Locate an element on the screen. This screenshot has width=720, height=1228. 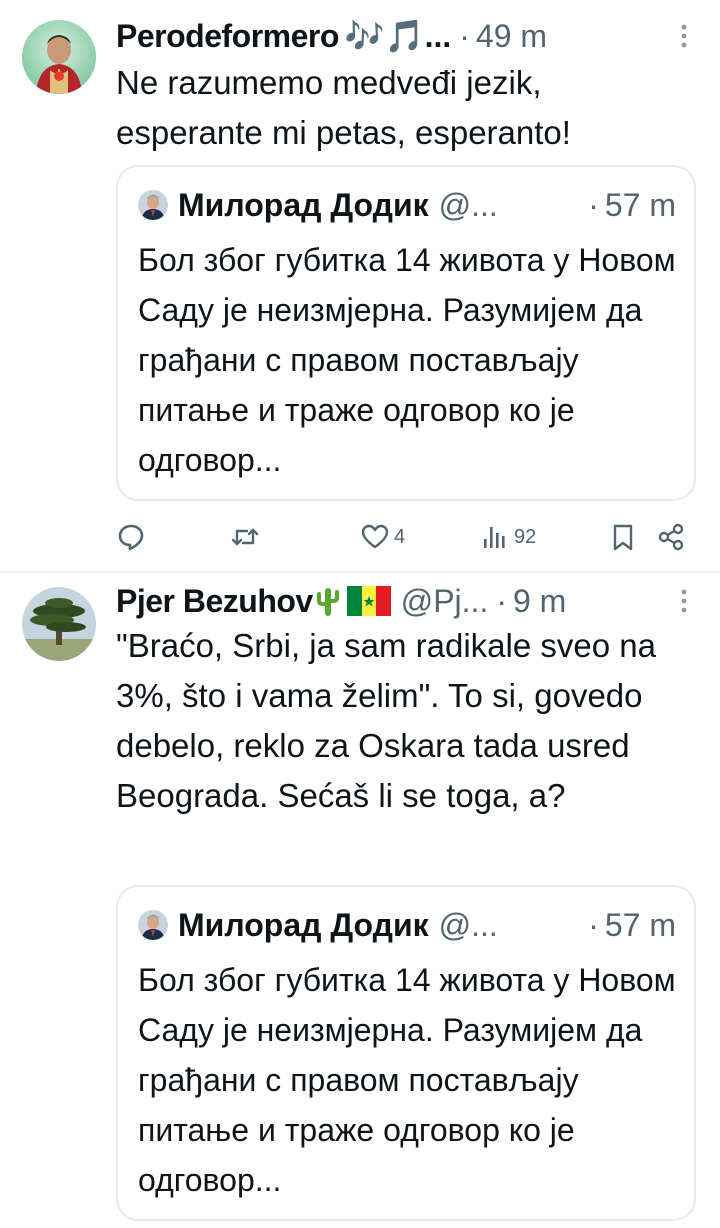
bookmark-icon is located at coordinates (623, 537).